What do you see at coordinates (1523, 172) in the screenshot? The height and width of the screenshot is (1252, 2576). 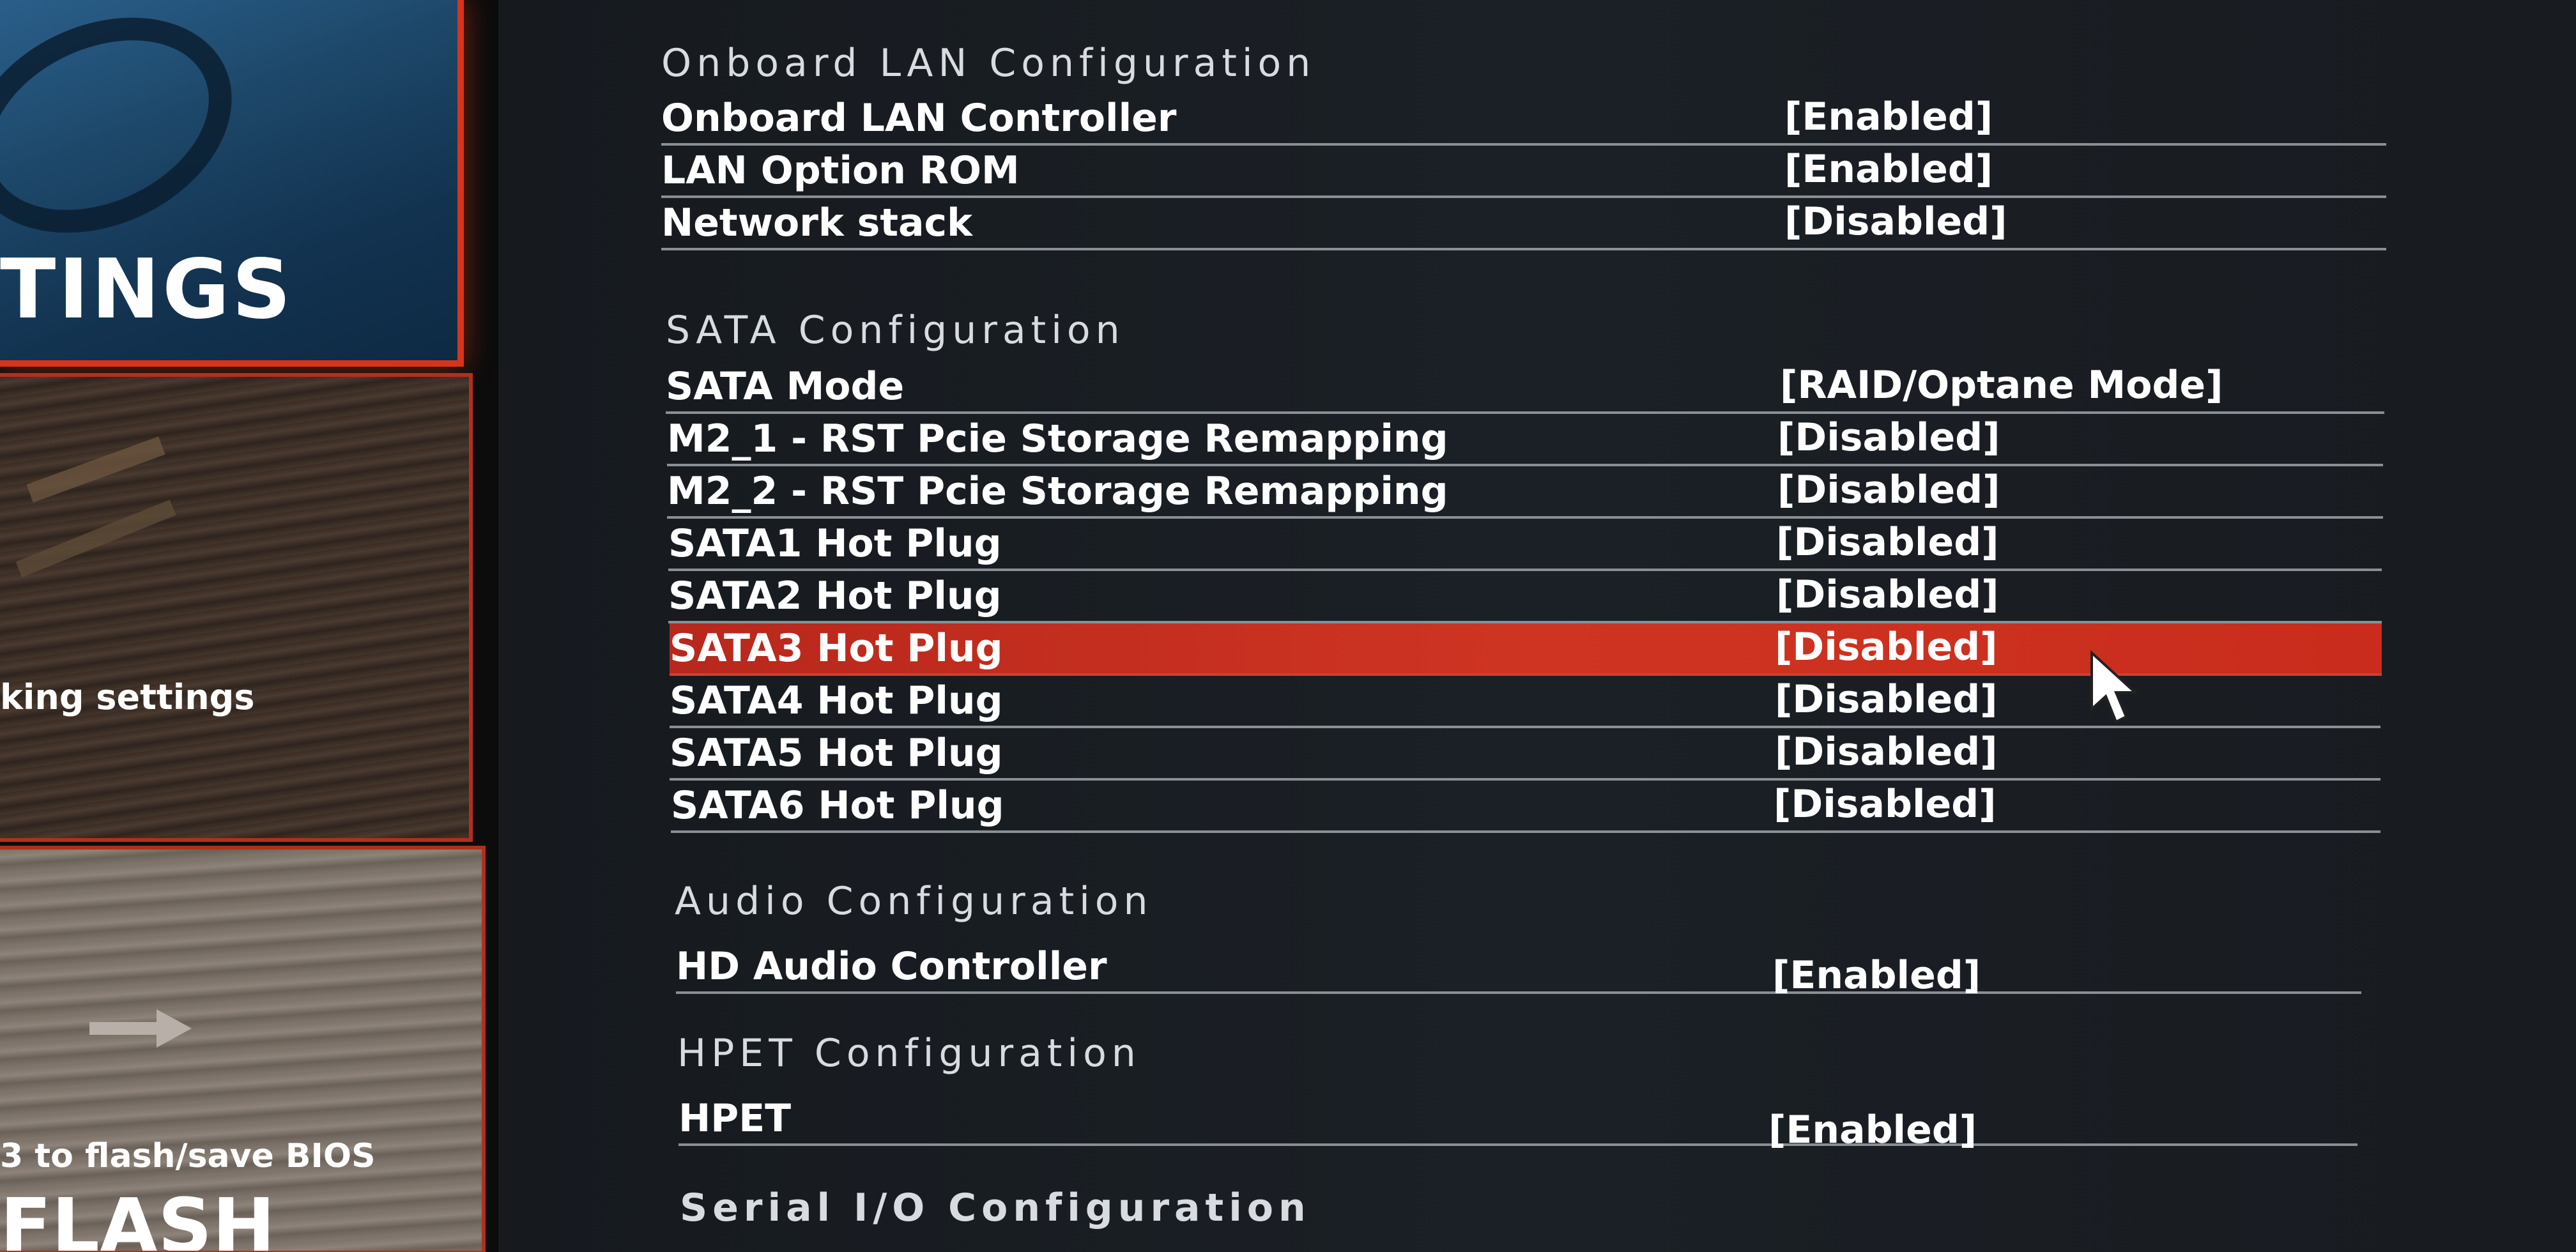 I see `setting-row-lan-option-rom: LAN Option ROM [Enabled]` at bounding box center [1523, 172].